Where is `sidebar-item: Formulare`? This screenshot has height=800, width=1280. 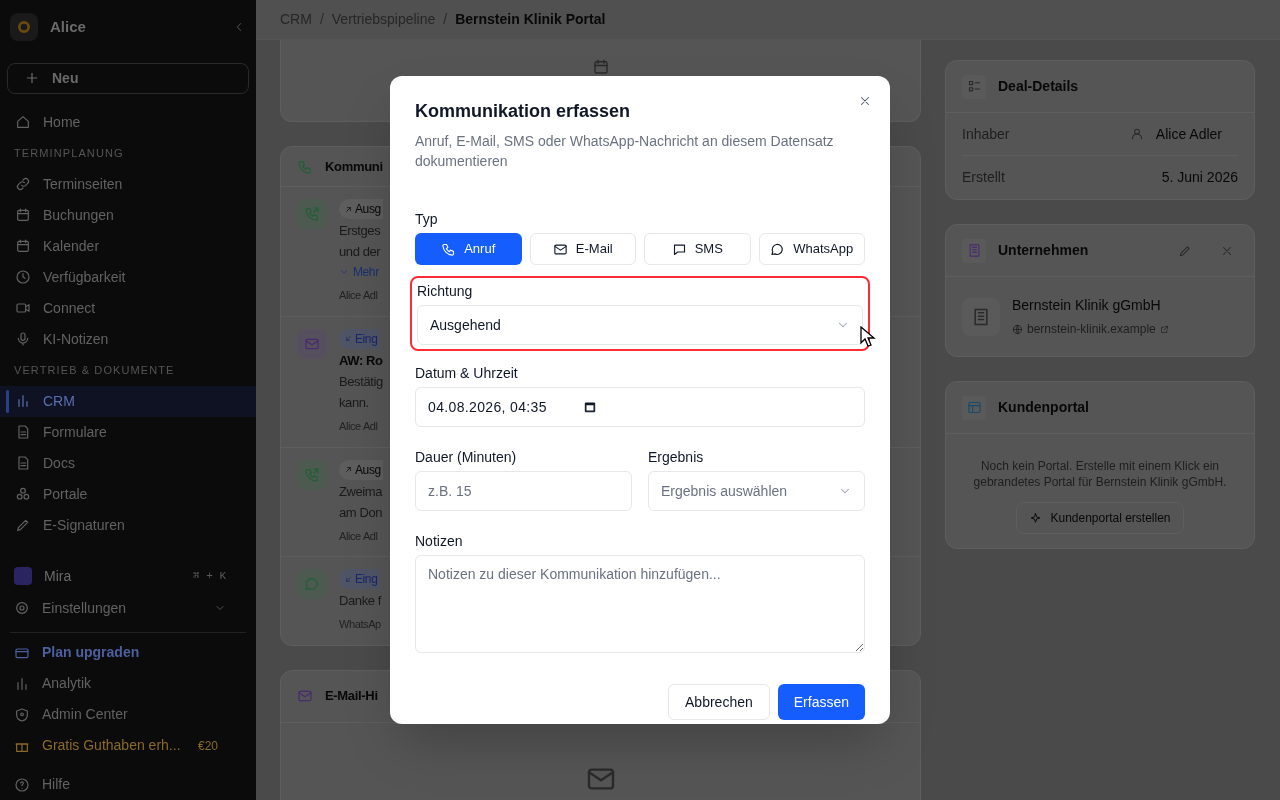
sidebar-item: Formulare is located at coordinates (128, 432).